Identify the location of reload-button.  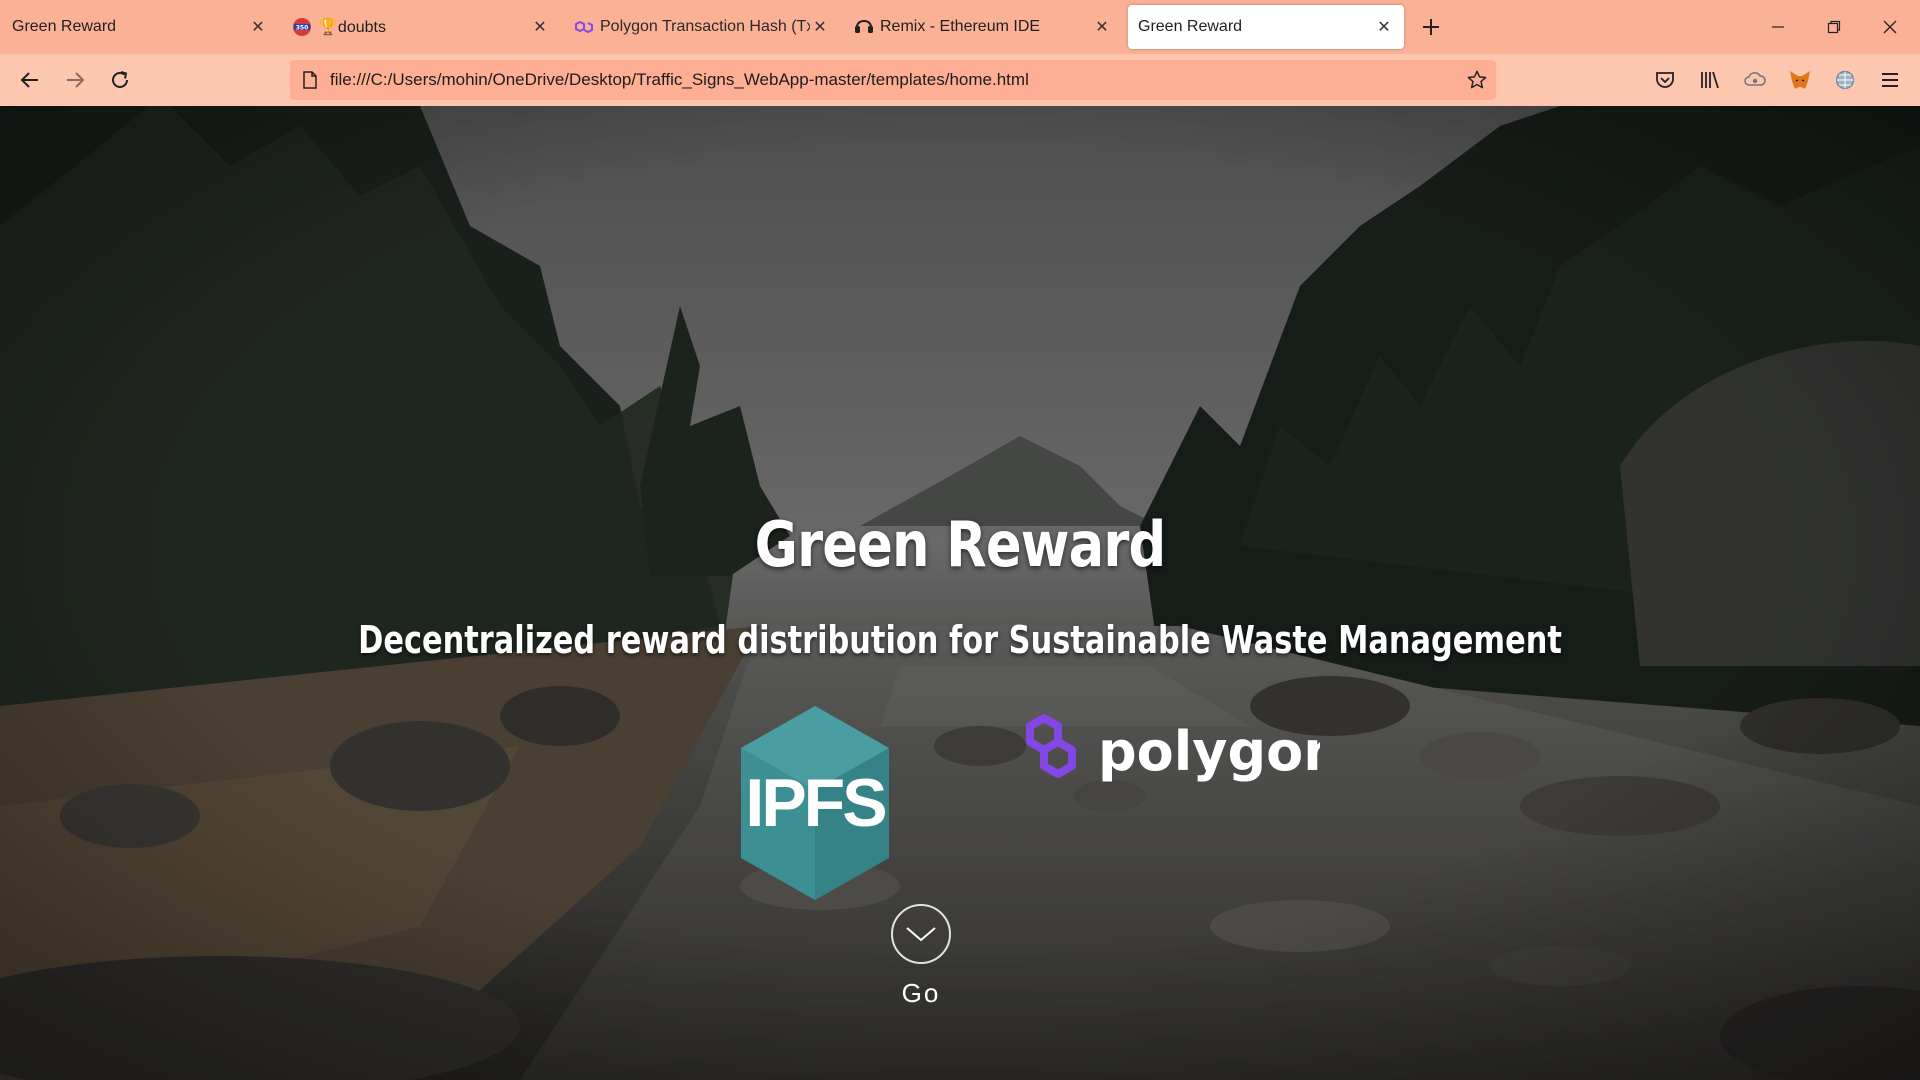
(120, 80).